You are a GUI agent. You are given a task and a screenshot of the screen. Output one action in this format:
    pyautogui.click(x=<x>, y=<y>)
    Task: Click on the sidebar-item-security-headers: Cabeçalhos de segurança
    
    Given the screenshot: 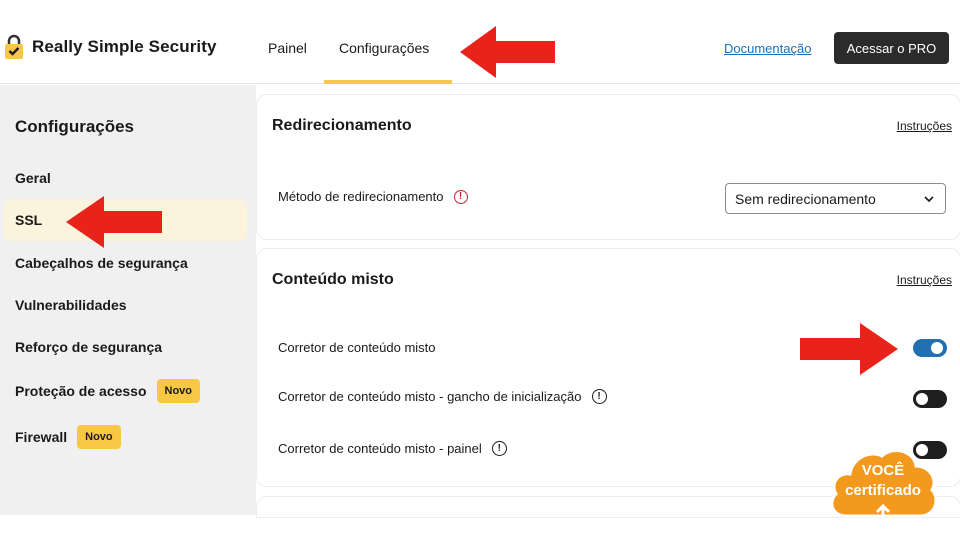 What is the action you would take?
    pyautogui.click(x=125, y=263)
    